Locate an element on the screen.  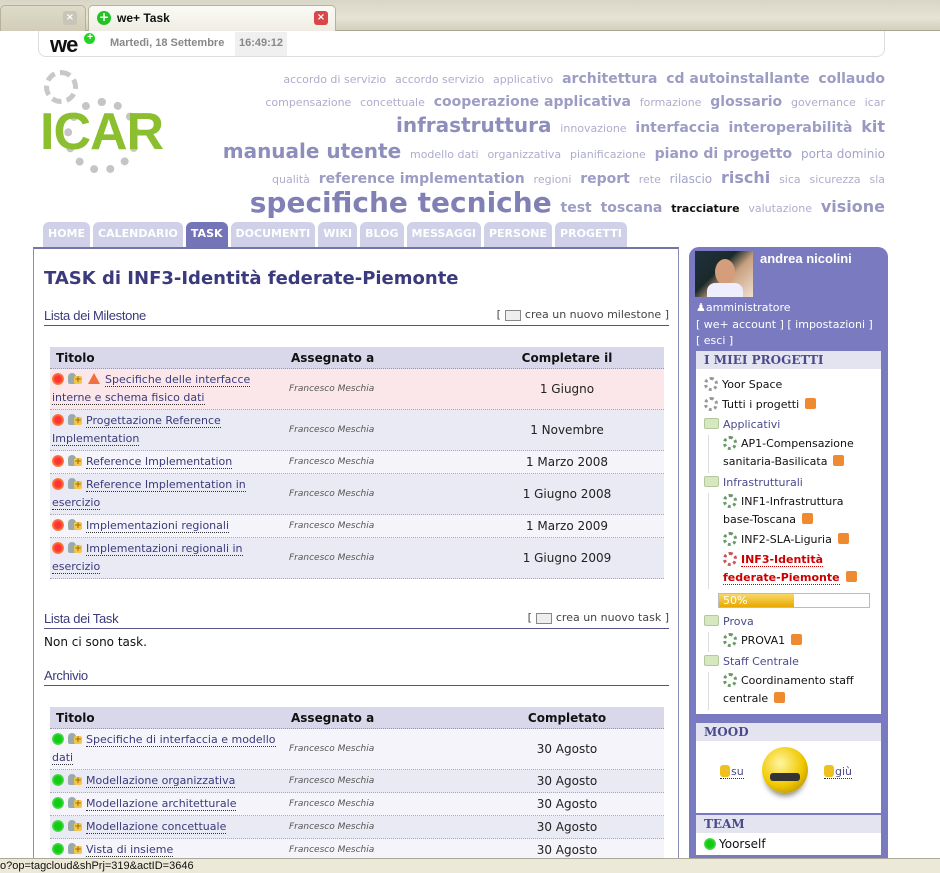
tag-link: interoperabilità is located at coordinates (790, 128).